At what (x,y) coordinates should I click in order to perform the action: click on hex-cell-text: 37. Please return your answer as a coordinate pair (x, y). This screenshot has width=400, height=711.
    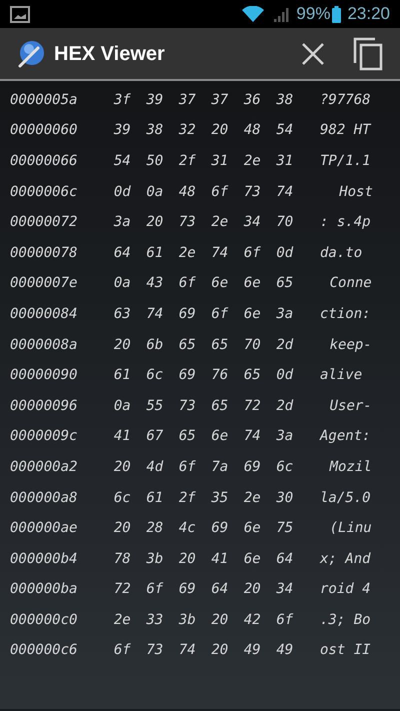
    Looking at the image, I should click on (220, 100).